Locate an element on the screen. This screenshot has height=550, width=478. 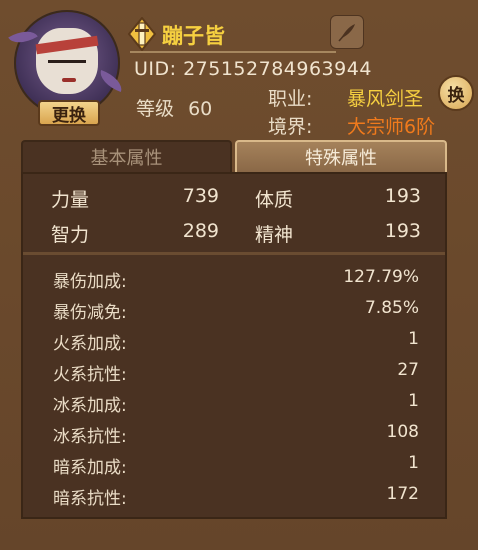
swap-avatar-button: 更换 is located at coordinates (69, 113).